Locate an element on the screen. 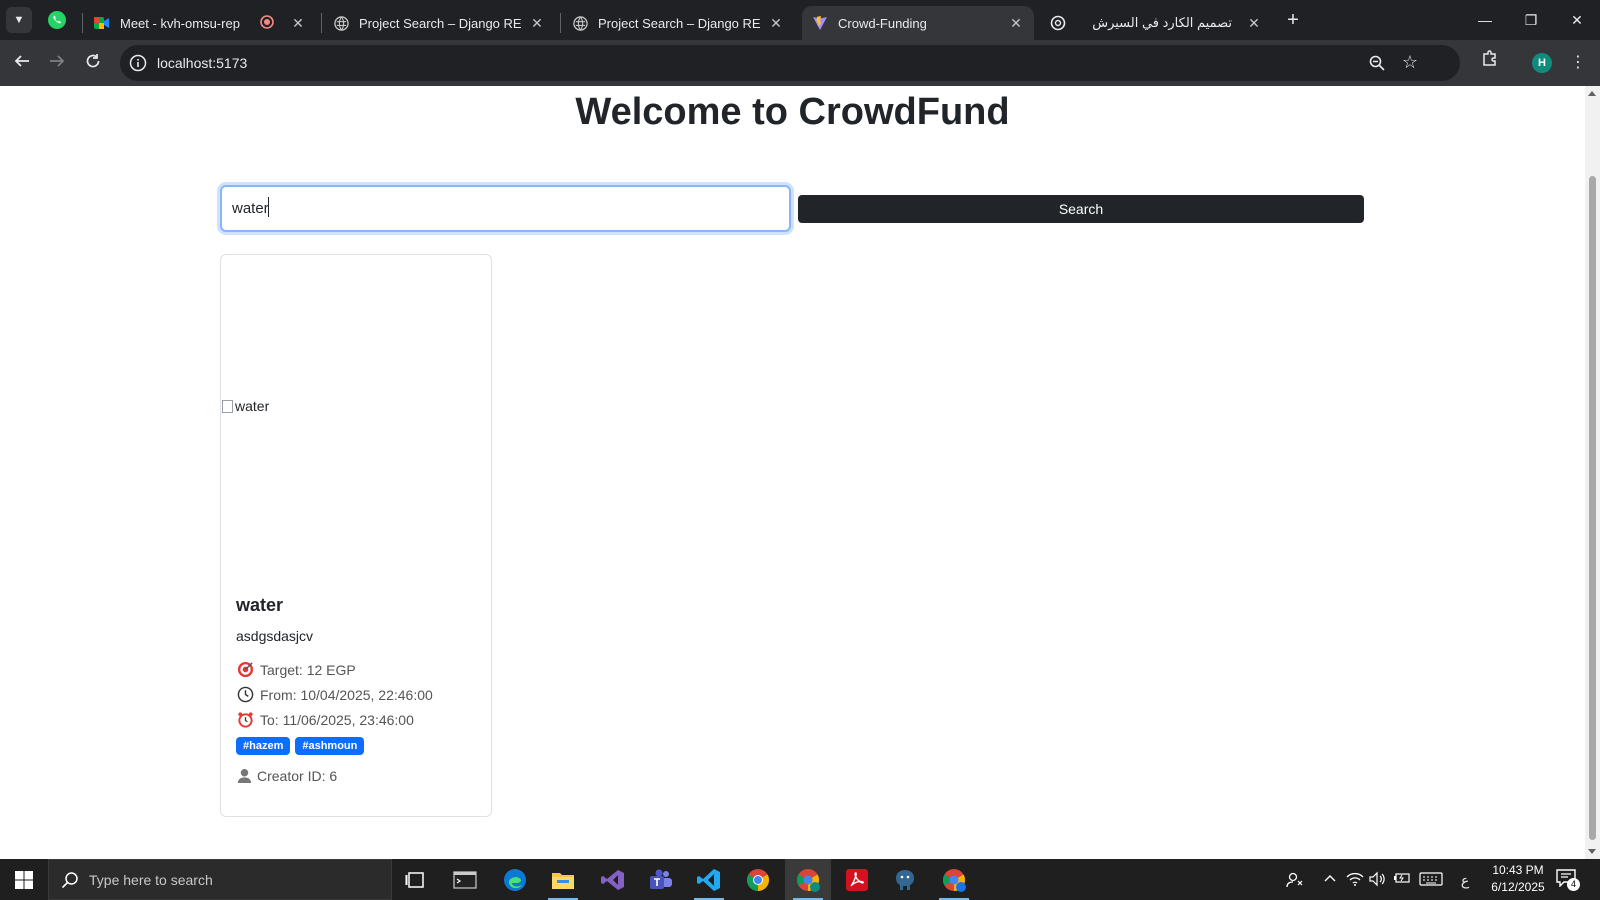 The height and width of the screenshot is (900, 1600). scroll-thumb is located at coordinates (1592, 508).